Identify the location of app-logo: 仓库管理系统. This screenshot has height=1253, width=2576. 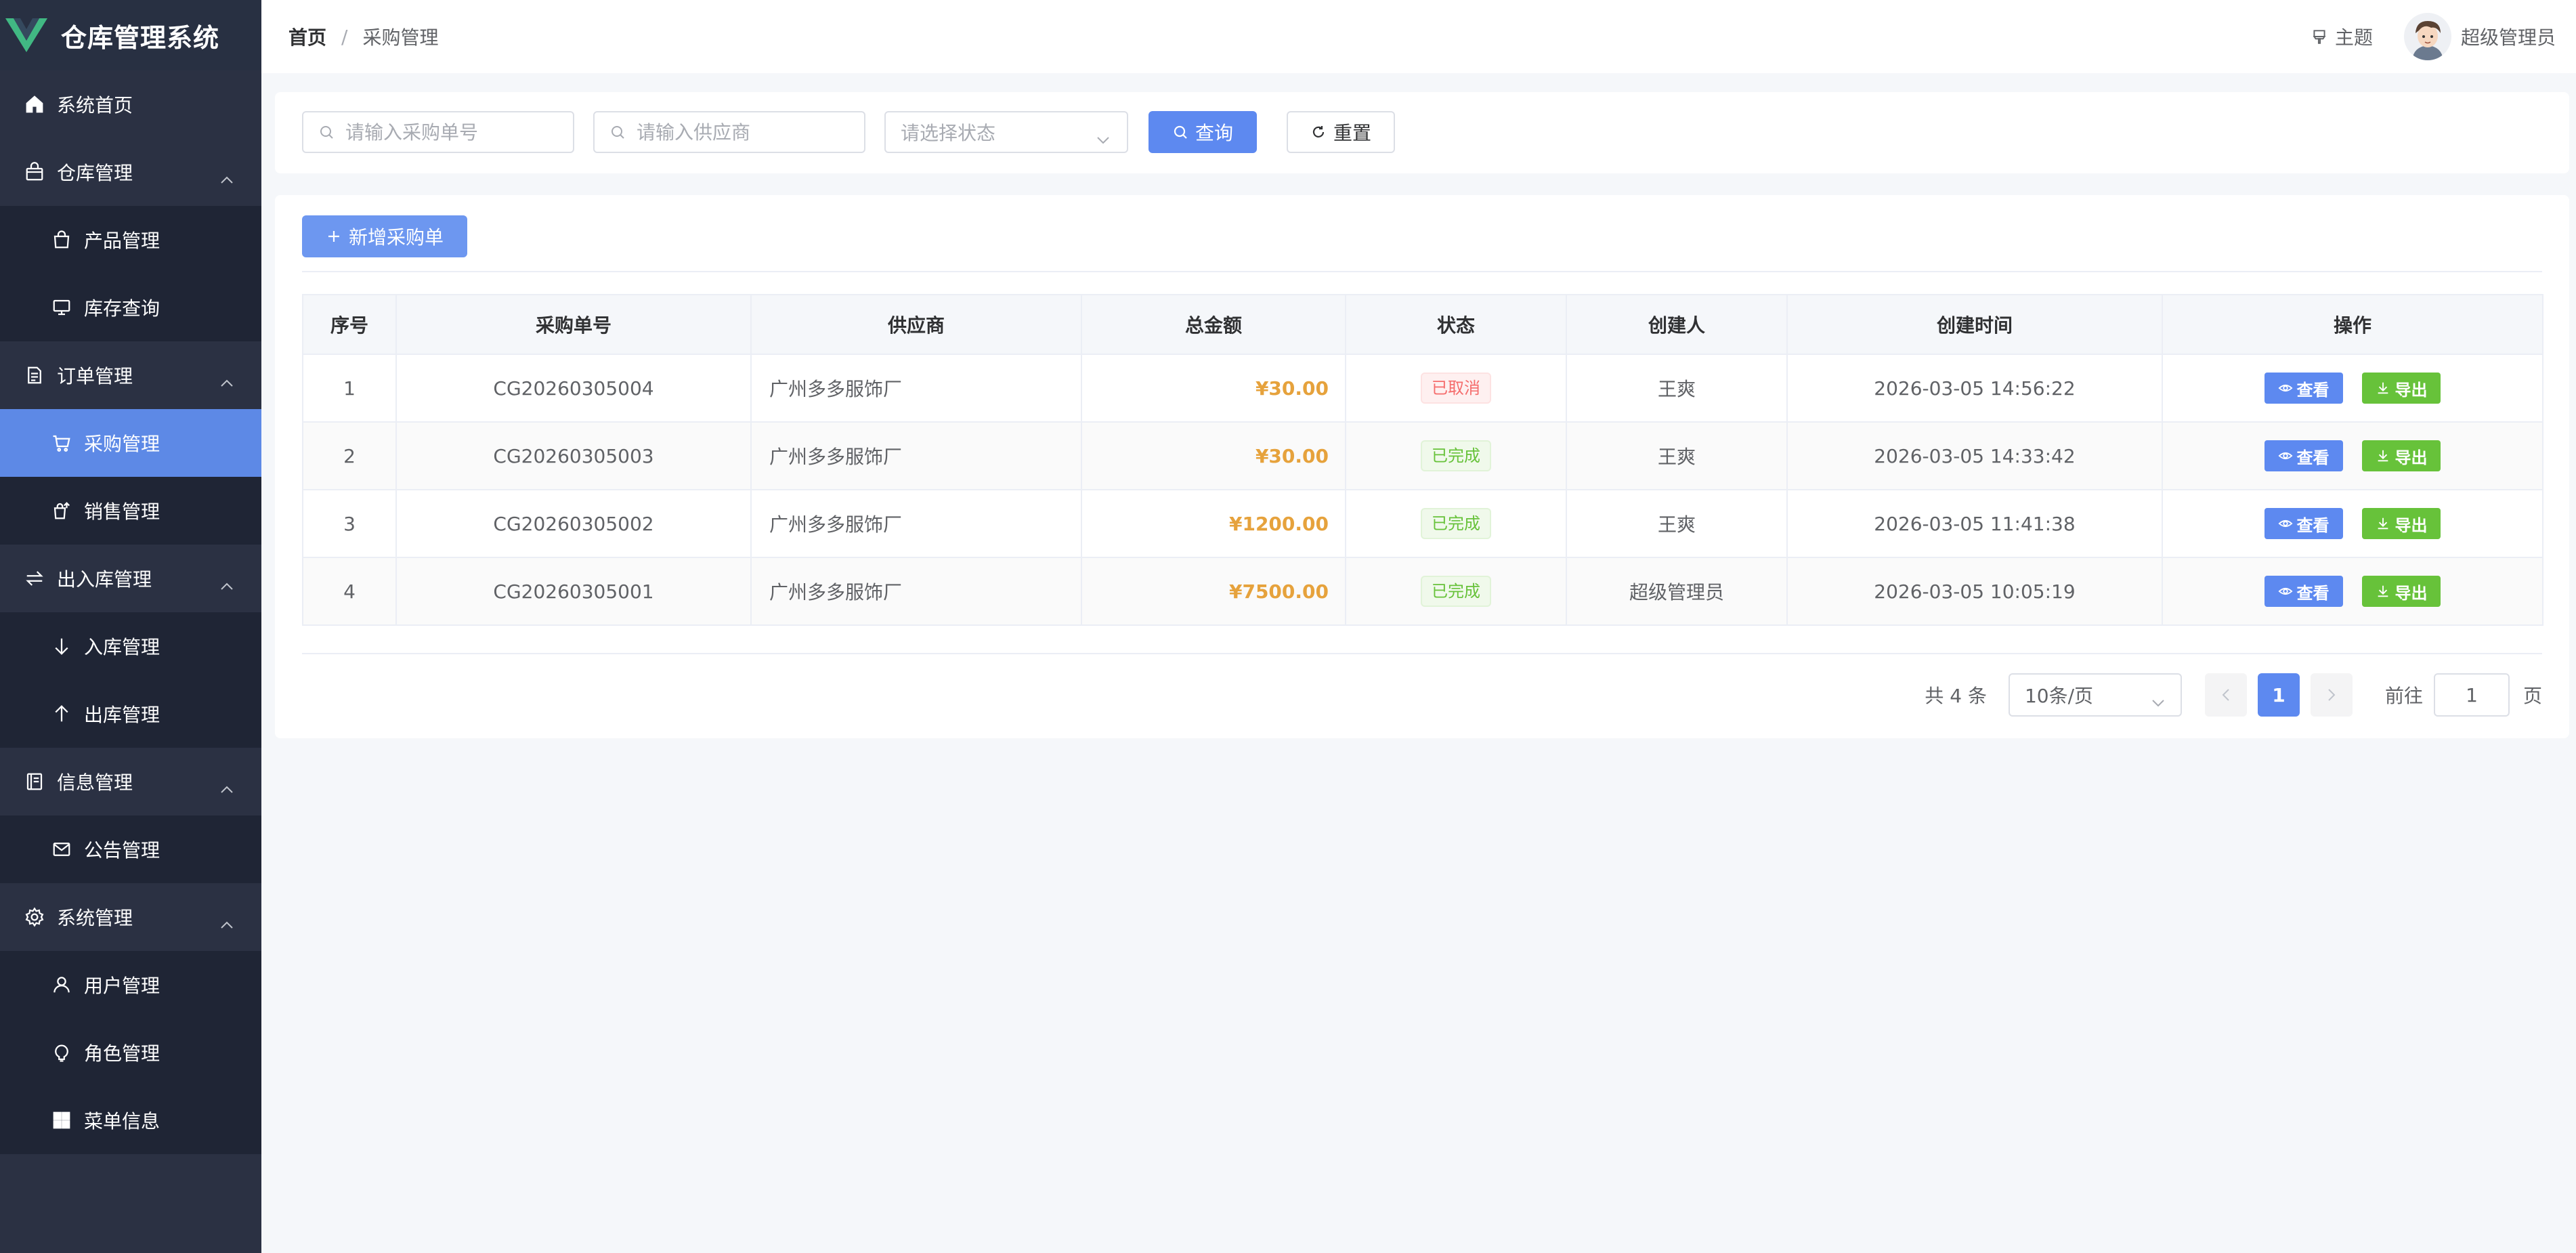
(130, 35).